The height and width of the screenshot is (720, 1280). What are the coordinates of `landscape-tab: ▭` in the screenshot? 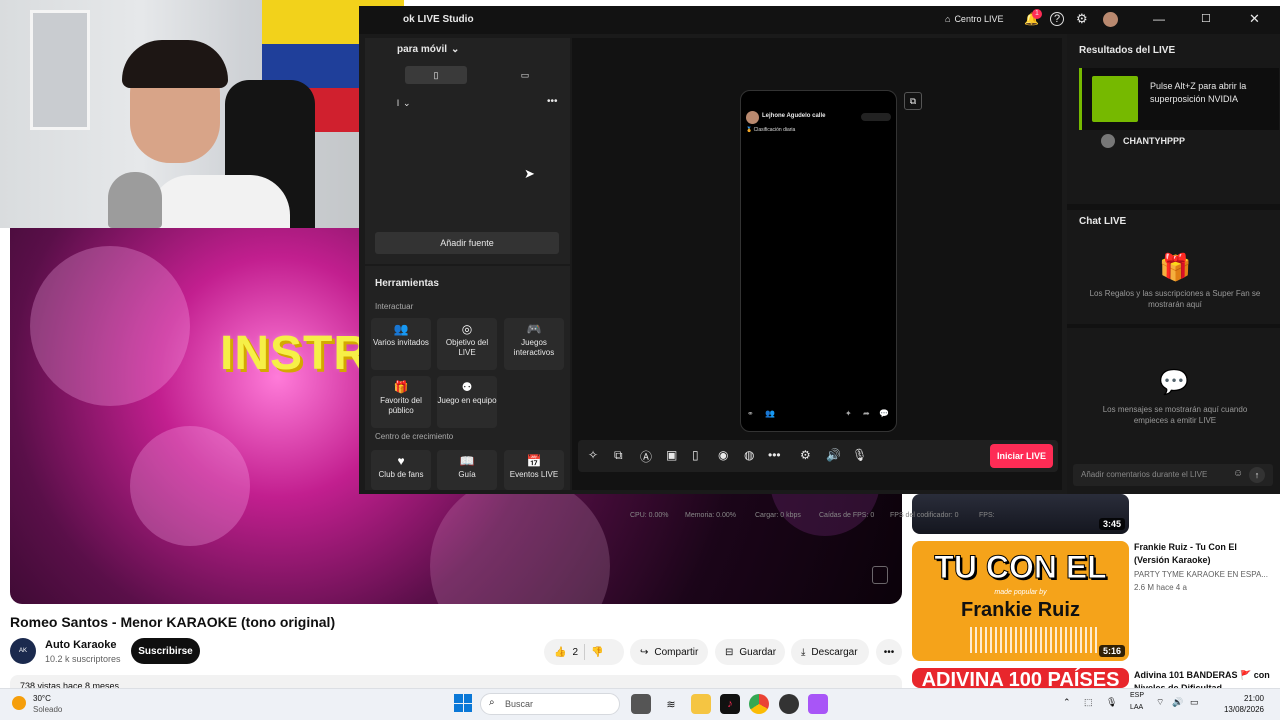 It's located at (525, 75).